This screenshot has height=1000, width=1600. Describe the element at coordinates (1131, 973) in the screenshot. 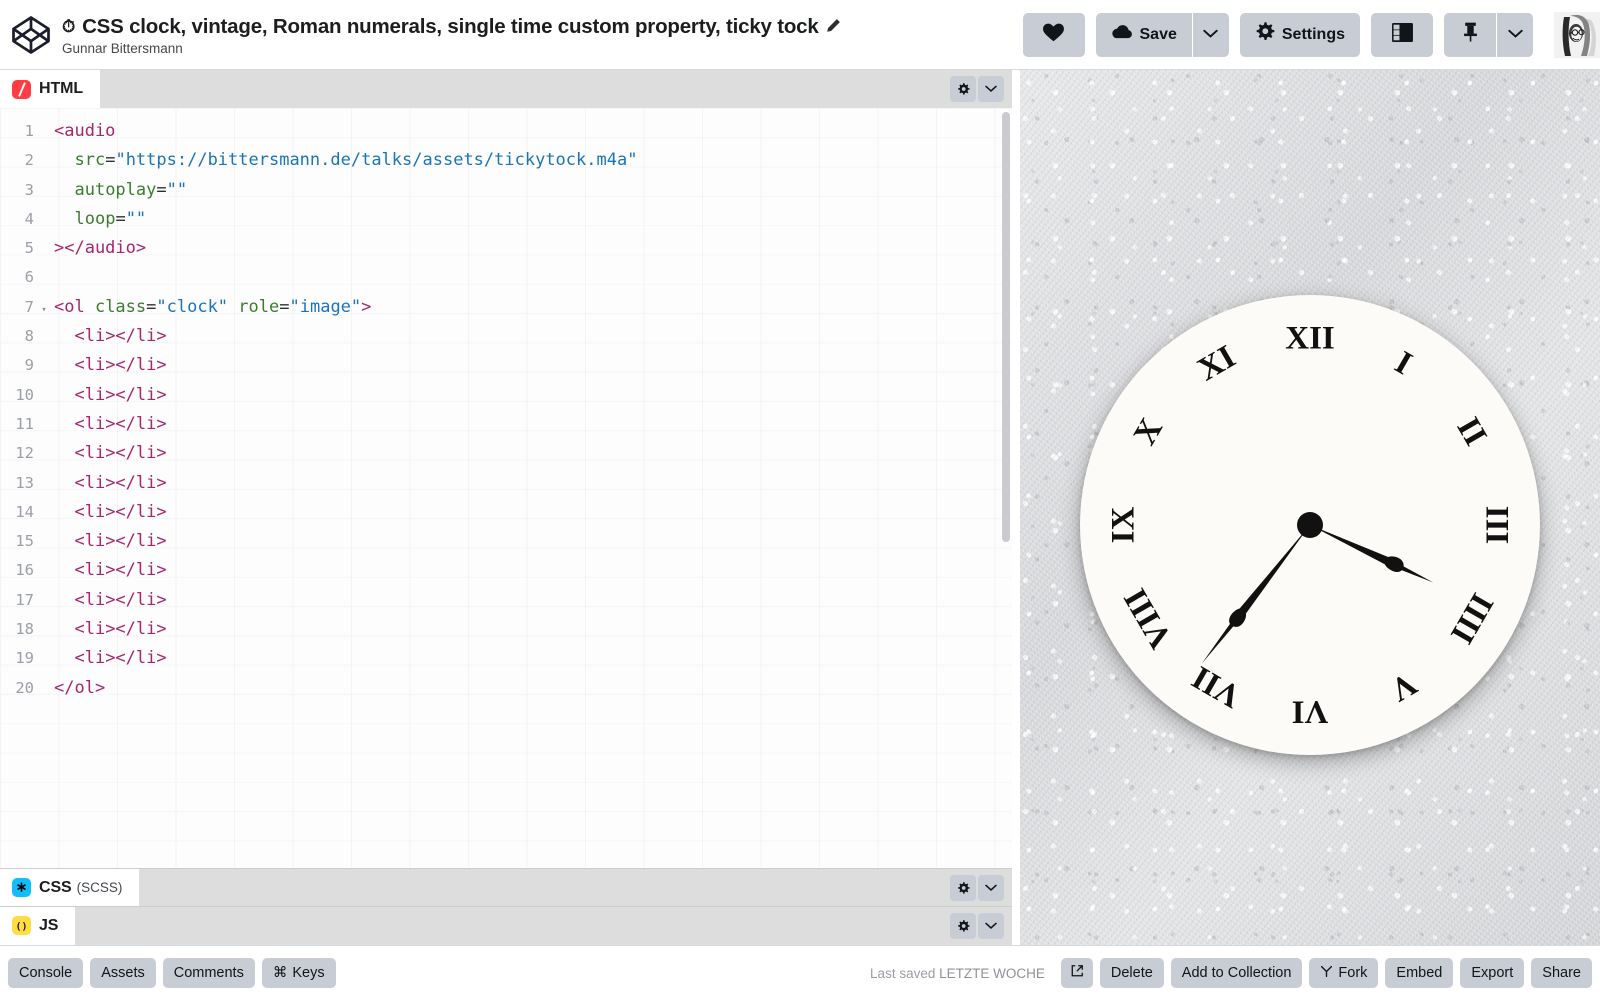

I see `bottom-button-delete: Delete` at that location.